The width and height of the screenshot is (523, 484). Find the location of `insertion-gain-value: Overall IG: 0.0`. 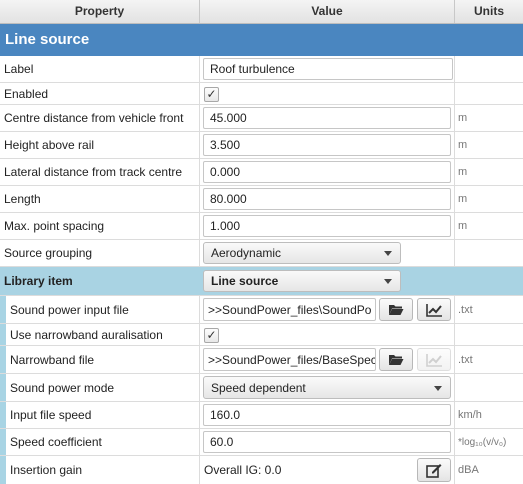

insertion-gain-value: Overall IG: 0.0 is located at coordinates (243, 470).